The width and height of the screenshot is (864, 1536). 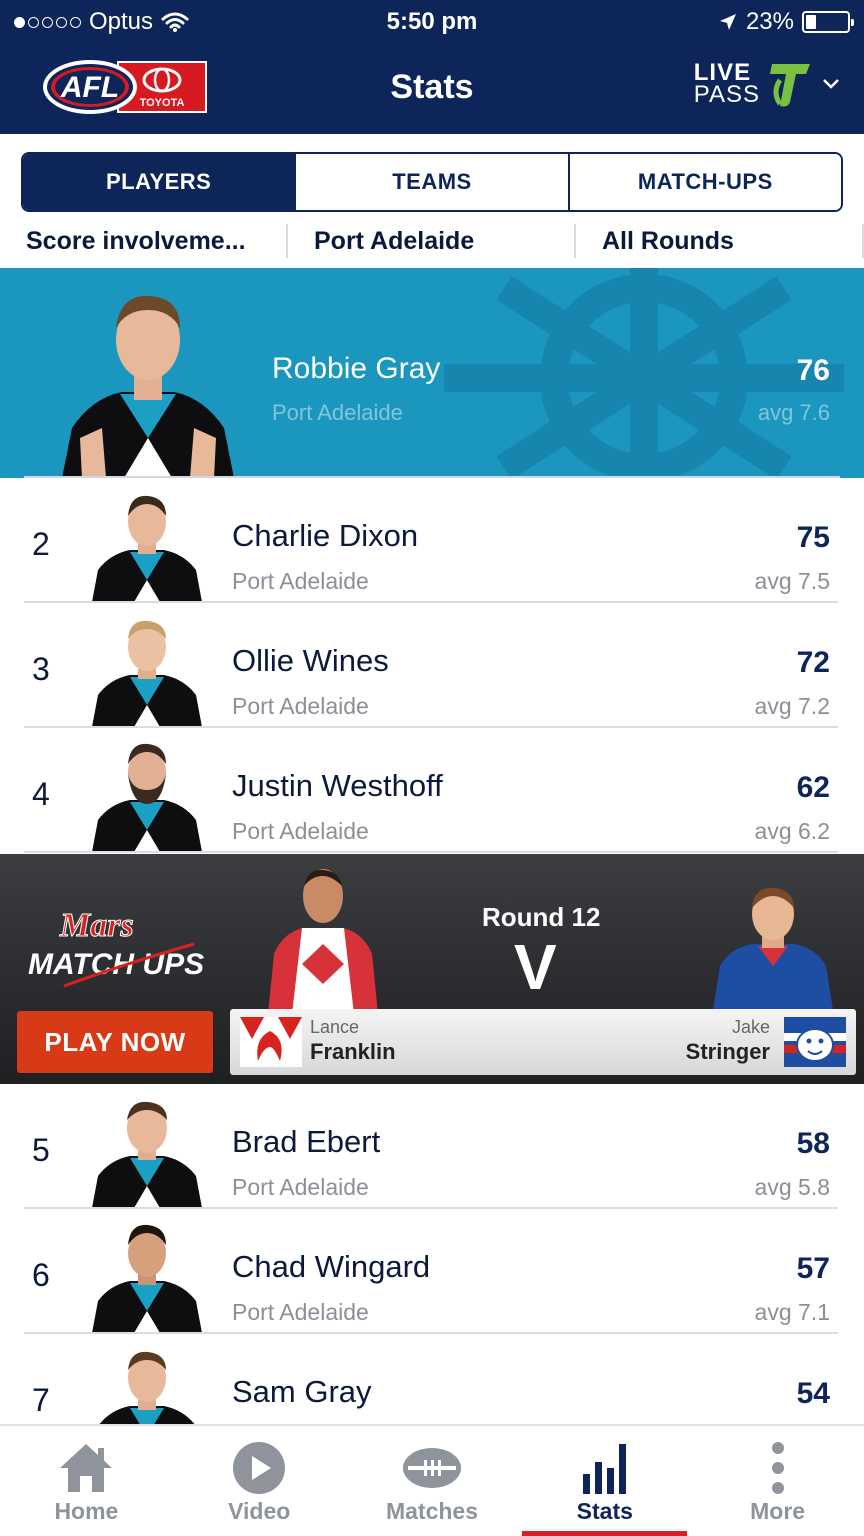 What do you see at coordinates (792, 581) in the screenshot?
I see `player-avg: avg 7.5` at bounding box center [792, 581].